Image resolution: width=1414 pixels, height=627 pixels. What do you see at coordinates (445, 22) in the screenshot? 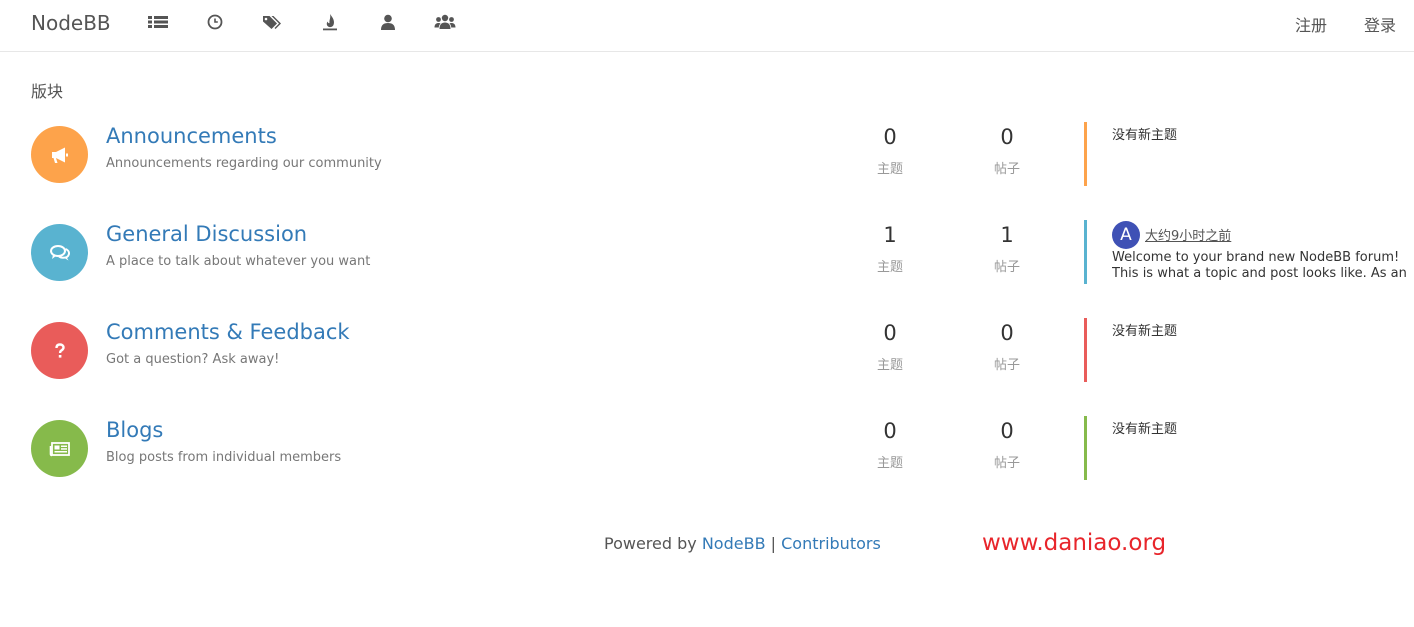
I see `groups-icon` at bounding box center [445, 22].